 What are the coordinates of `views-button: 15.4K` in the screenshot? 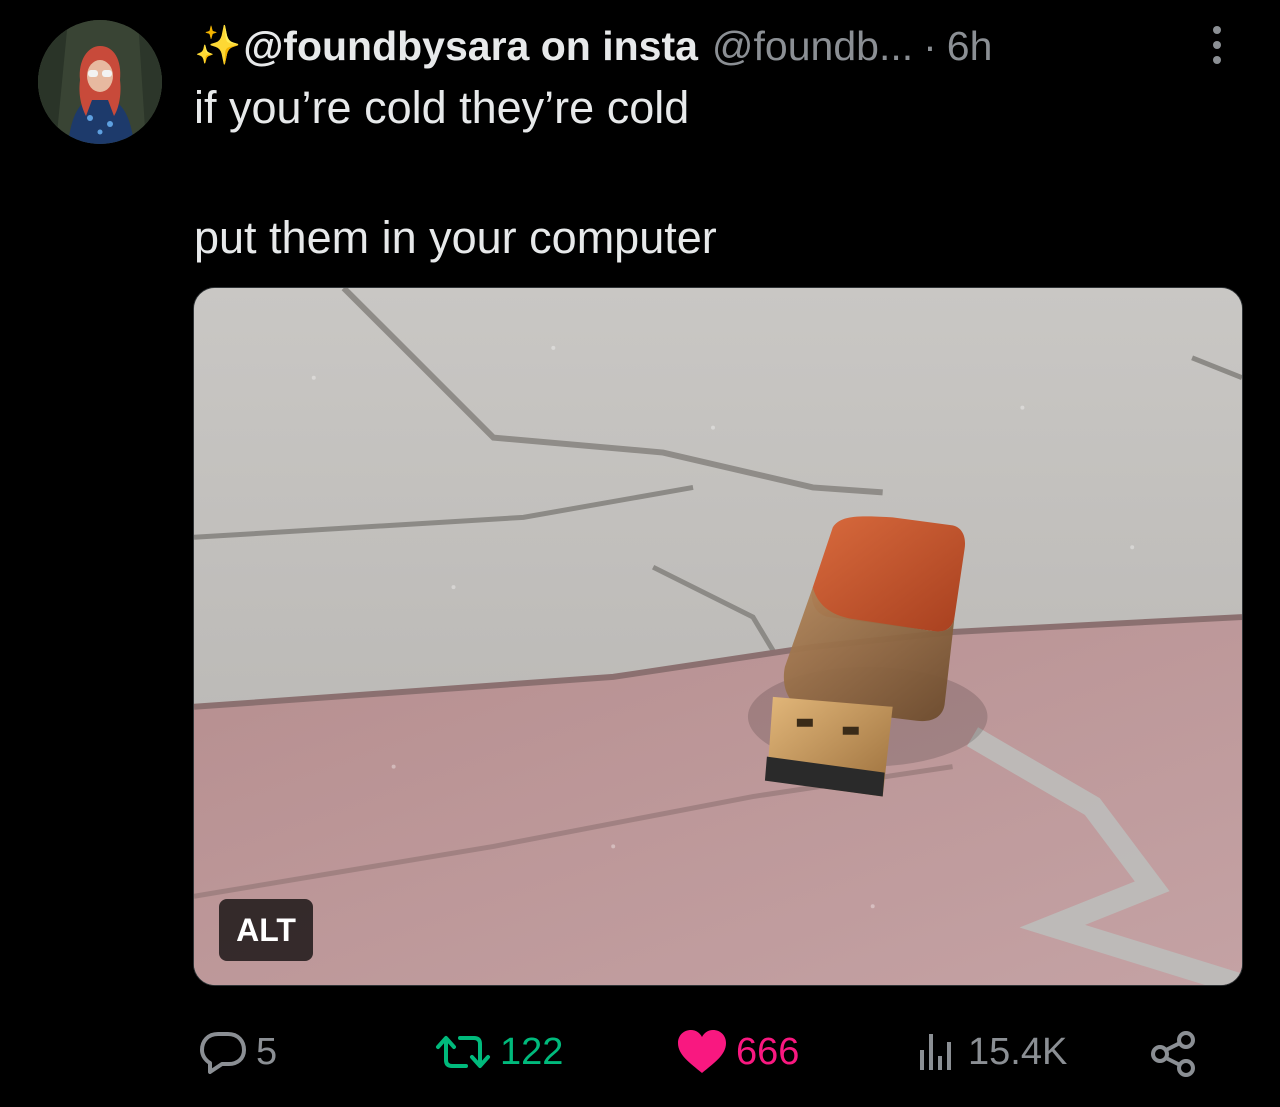 It's located at (990, 1052).